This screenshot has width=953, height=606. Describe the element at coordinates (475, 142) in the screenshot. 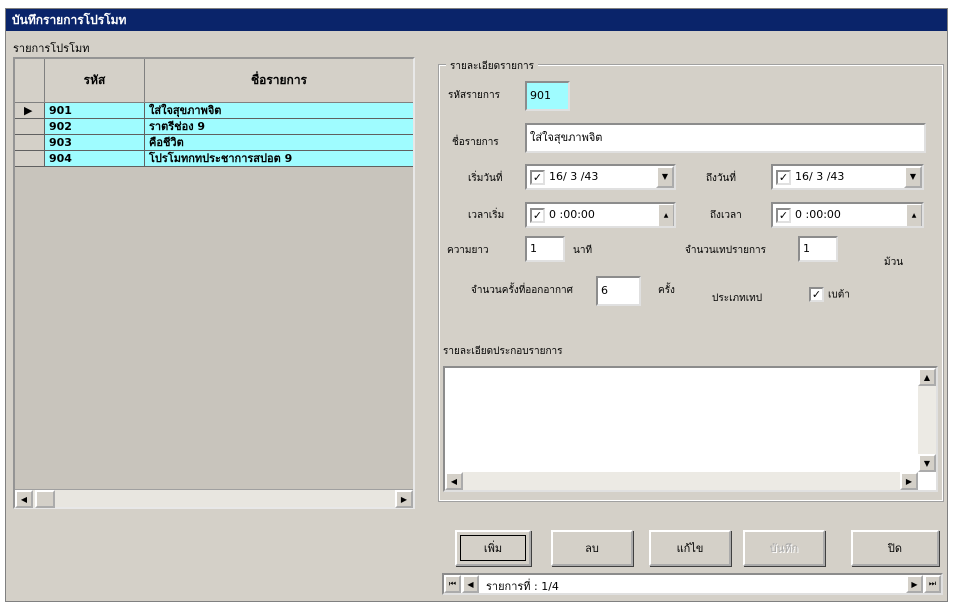

I see `name-label: ชื่อรายการ` at that location.